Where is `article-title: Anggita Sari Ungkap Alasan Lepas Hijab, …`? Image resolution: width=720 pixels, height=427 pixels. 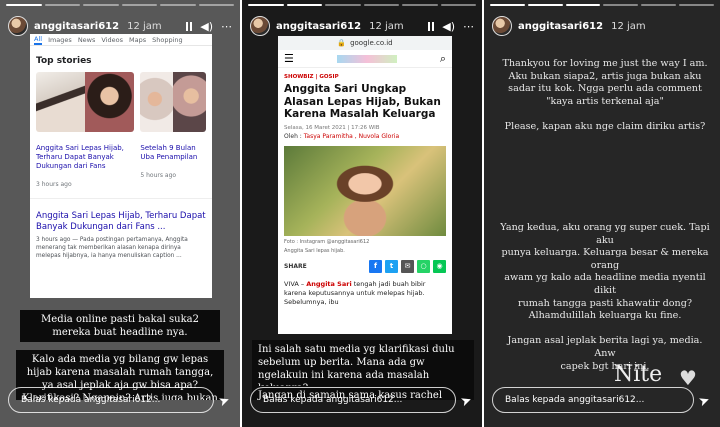 article-title: Anggita Sari Ungkap Alasan Lepas Hijab, … is located at coordinates (362, 101).